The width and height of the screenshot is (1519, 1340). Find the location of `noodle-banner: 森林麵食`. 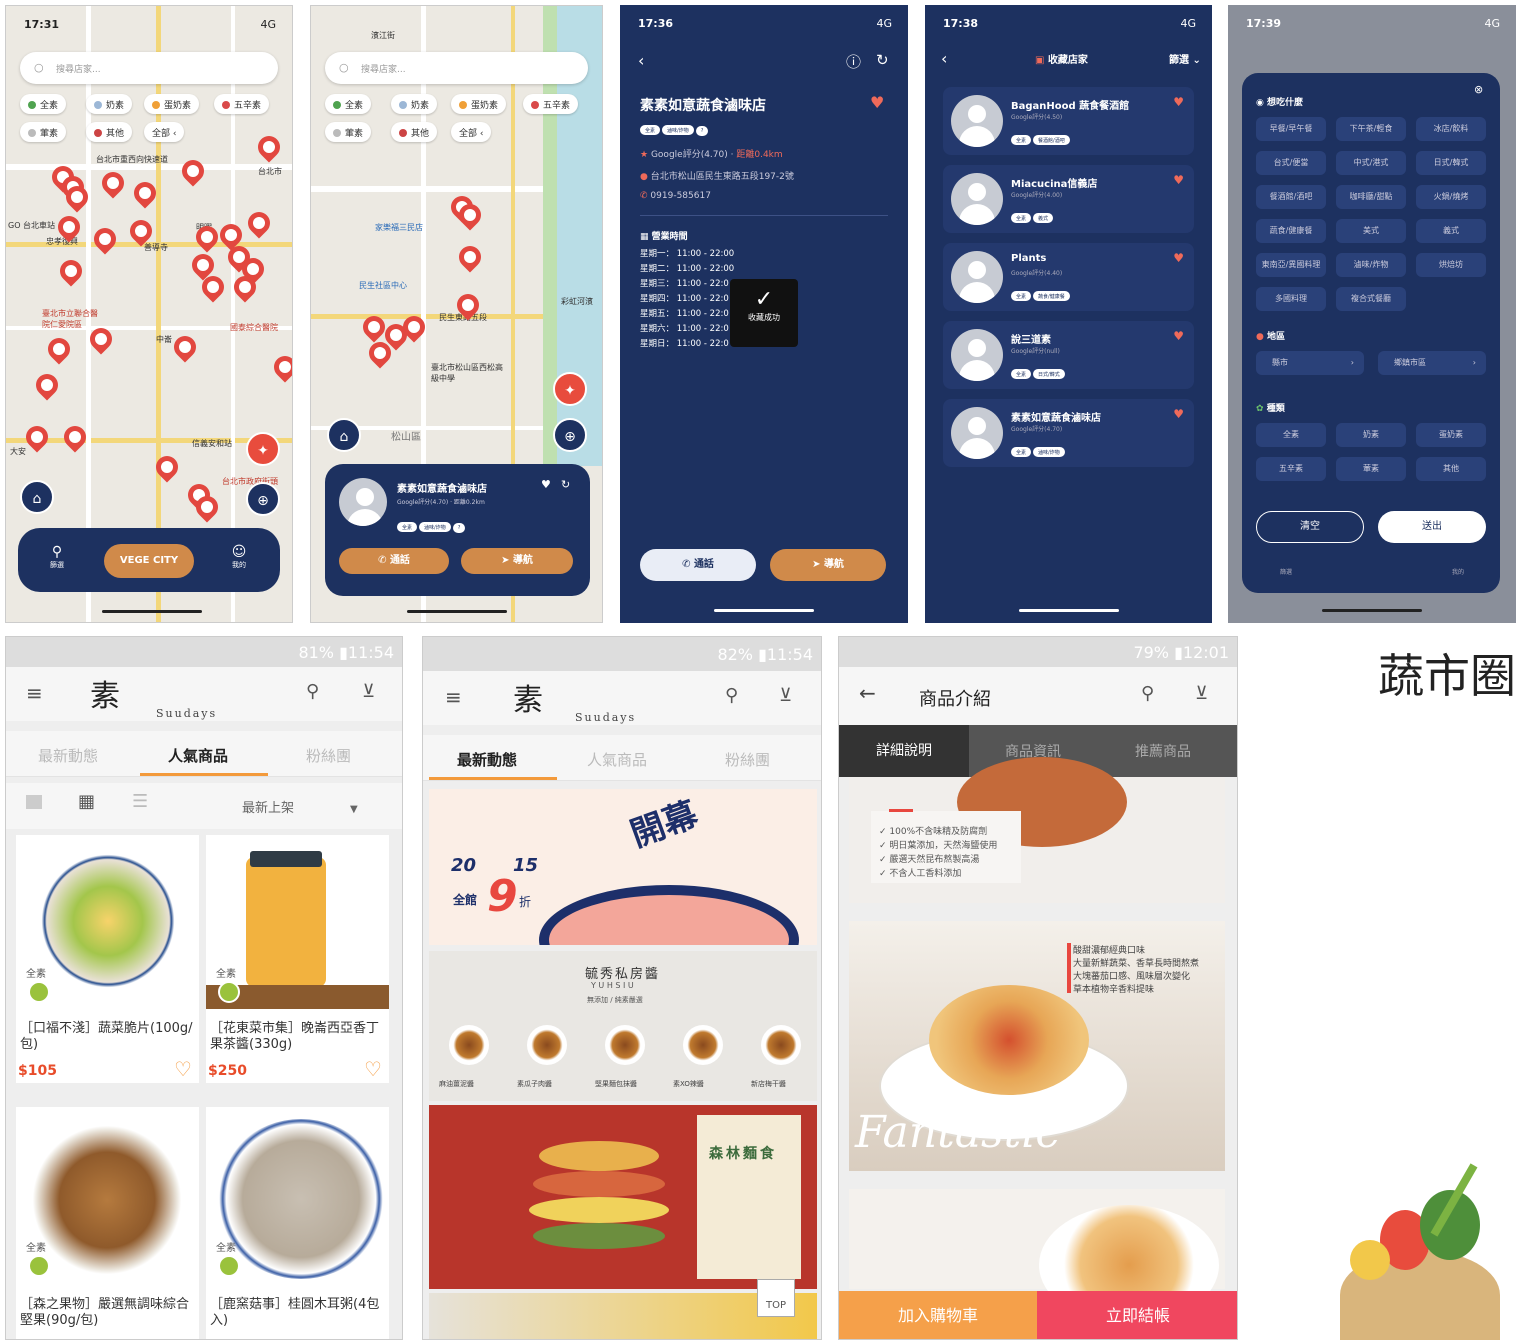

noodle-banner: 森林麵食 is located at coordinates (623, 1197).